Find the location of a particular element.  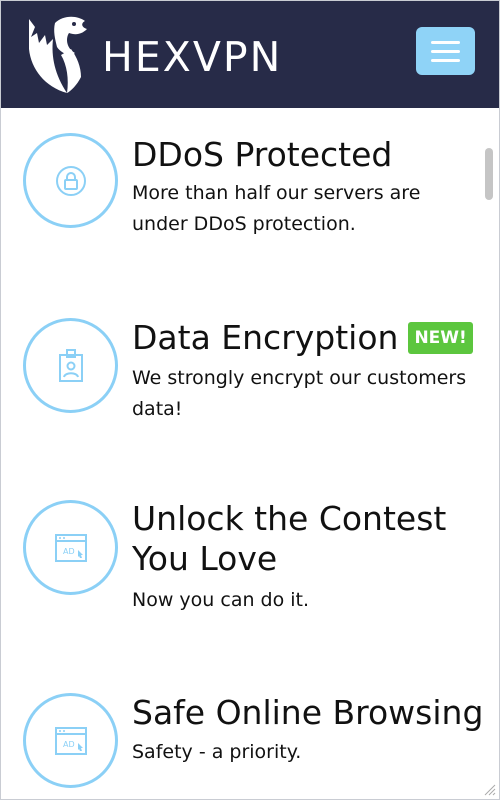

hamburger-menu-icon is located at coordinates (445, 42).